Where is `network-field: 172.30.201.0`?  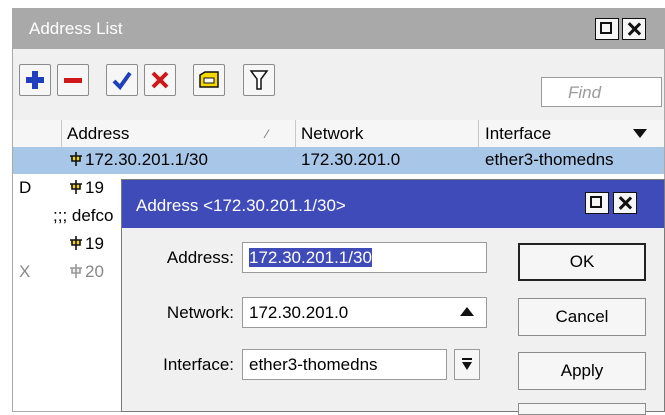
network-field: 172.30.201.0 is located at coordinates (364, 312).